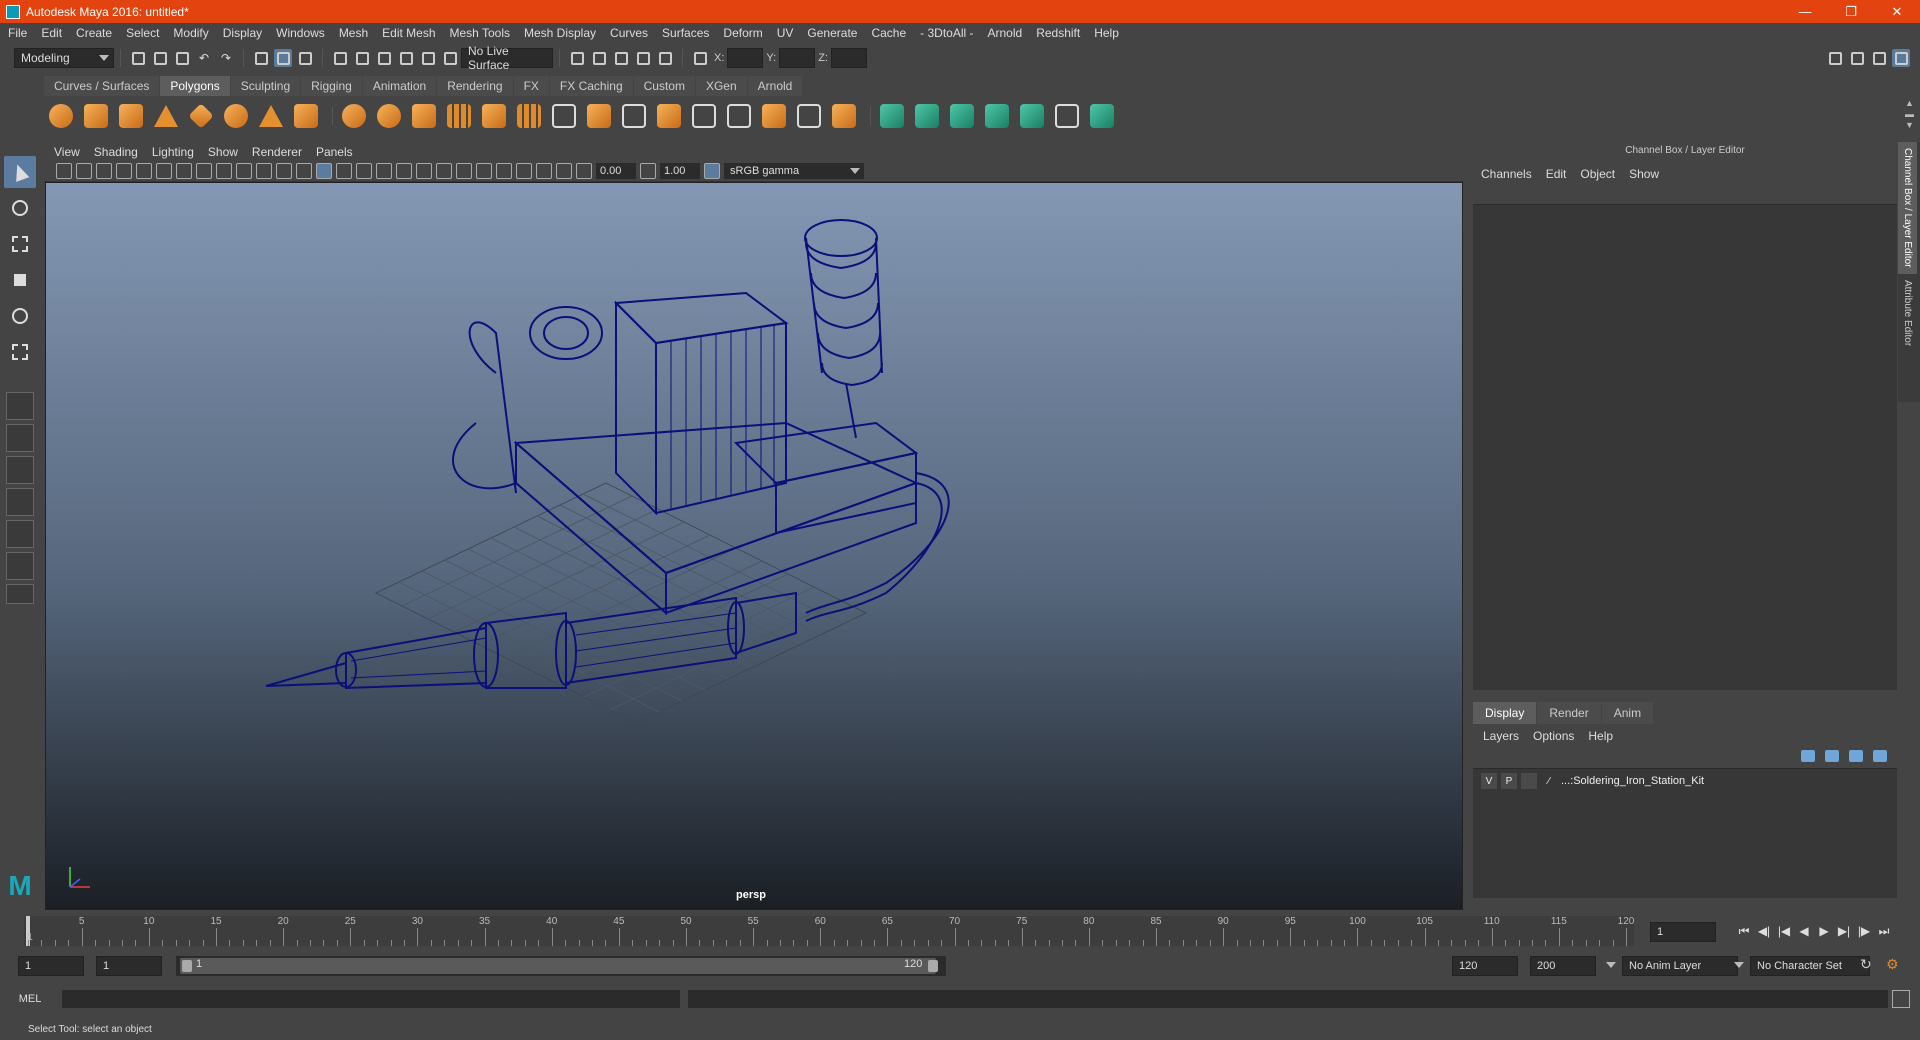 The width and height of the screenshot is (1920, 1040). What do you see at coordinates (634, 116) in the screenshot?
I see `bridge-icon` at bounding box center [634, 116].